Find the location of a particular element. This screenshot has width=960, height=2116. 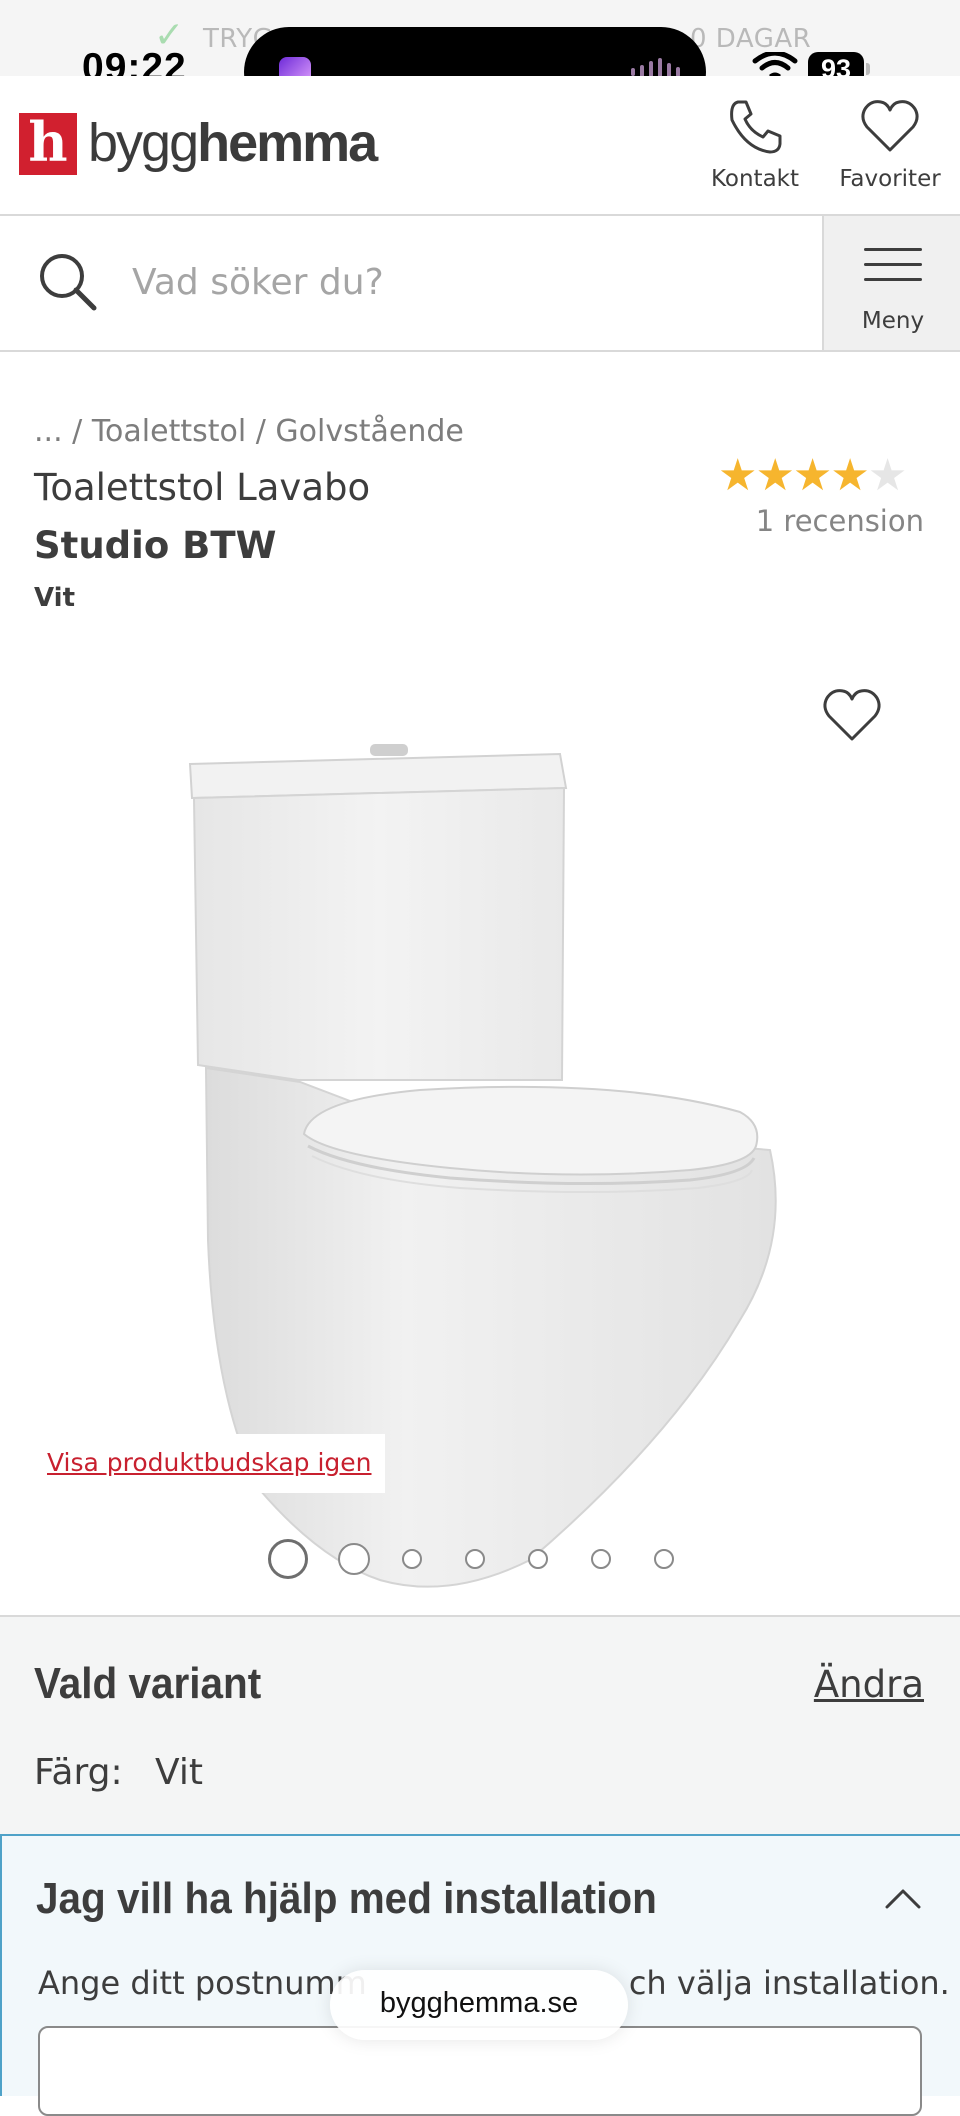

contact-button: Kontakt is located at coordinates (755, 144).